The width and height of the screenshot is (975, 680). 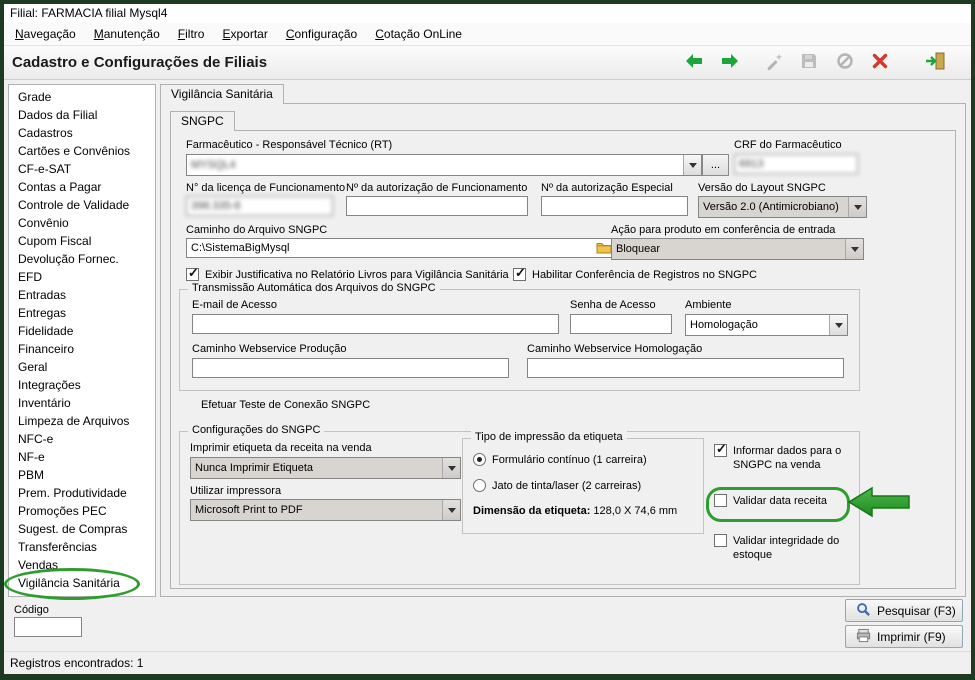 I want to click on exit-door-icon, so click(x=936, y=63).